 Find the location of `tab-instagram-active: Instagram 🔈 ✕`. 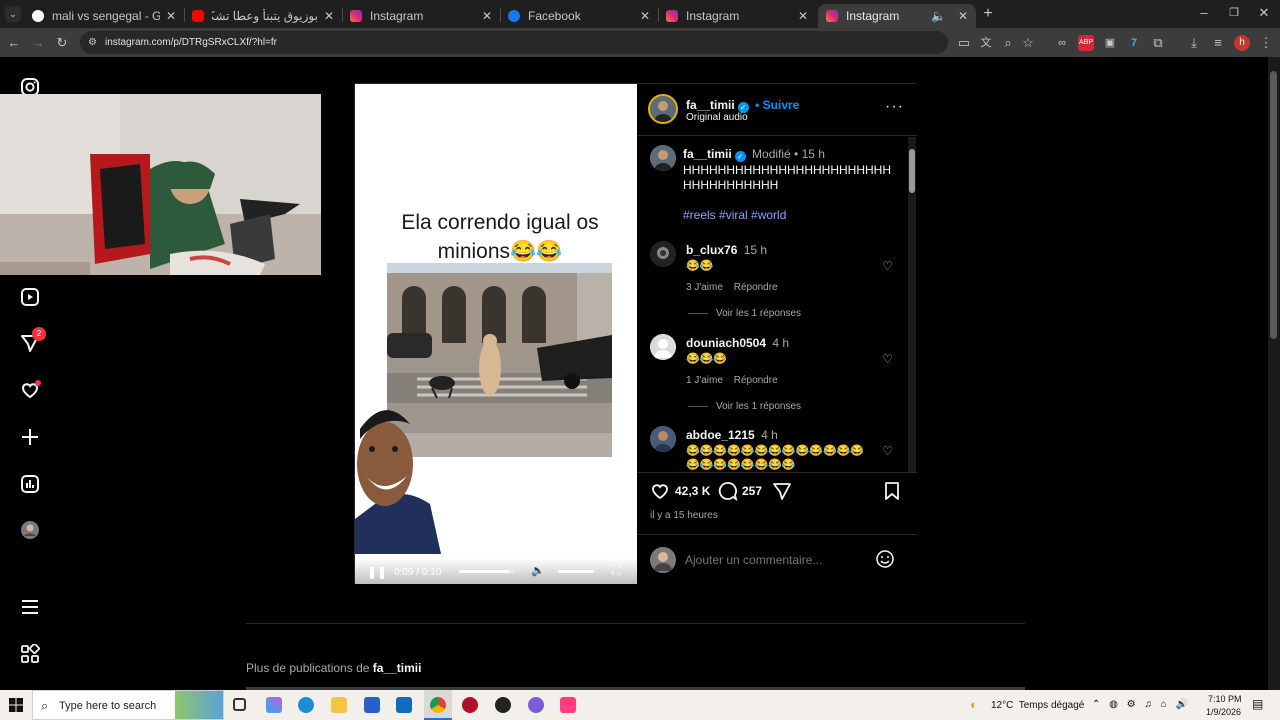

tab-instagram-active: Instagram 🔈 ✕ is located at coordinates (897, 16).